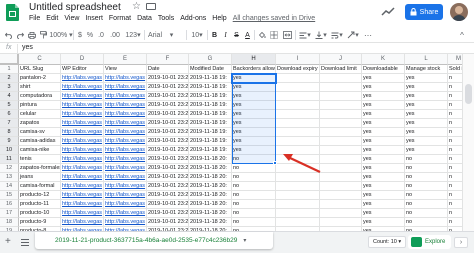 The height and width of the screenshot is (253, 474). What do you see at coordinates (90, 35) in the screenshot?
I see `percent-button: %` at bounding box center [90, 35].